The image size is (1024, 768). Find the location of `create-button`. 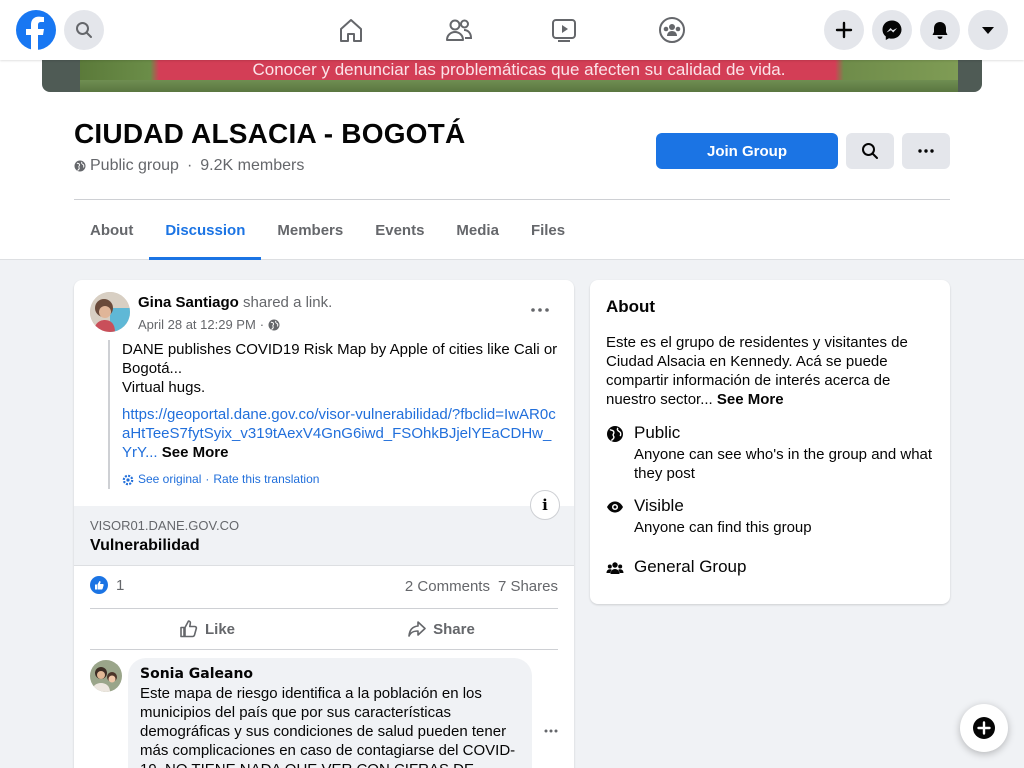

create-button is located at coordinates (844, 30).